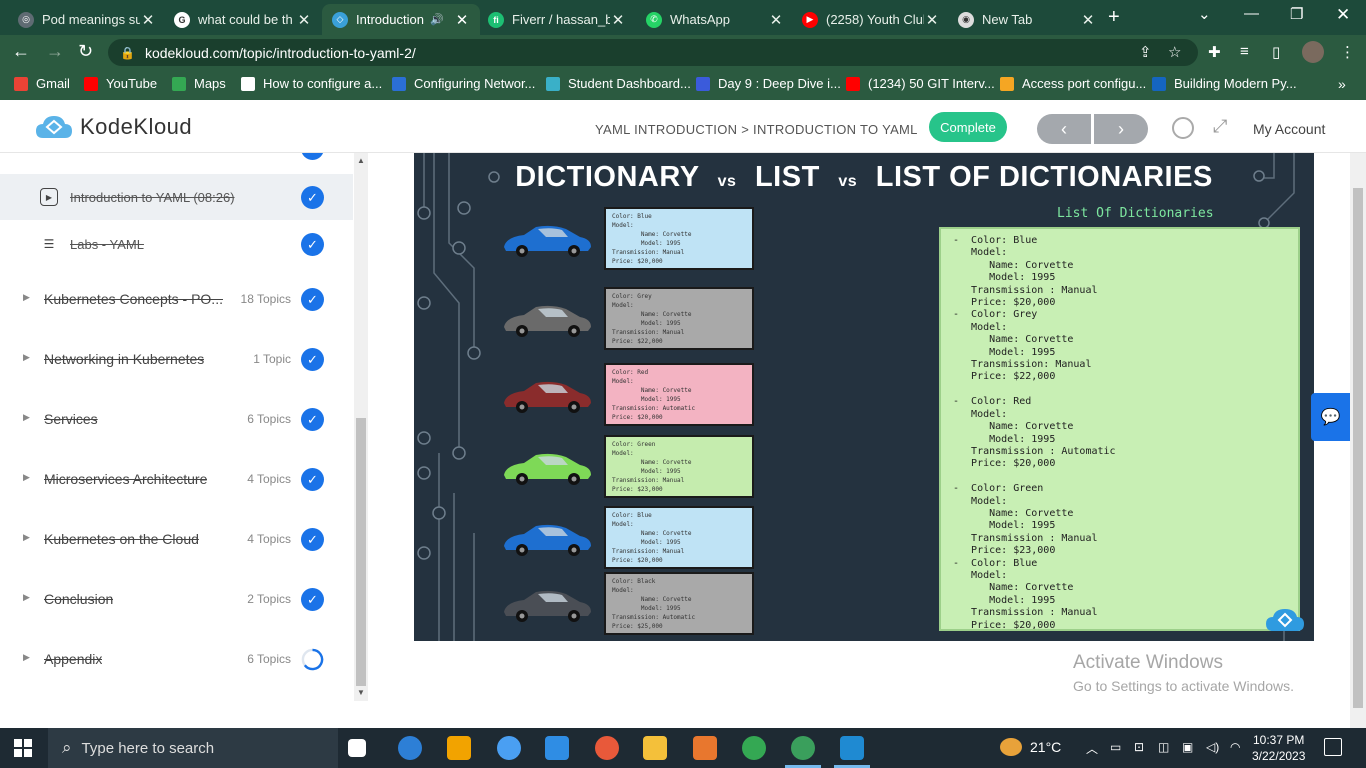  I want to click on scroll-down-arrow: ▼, so click(361, 692).